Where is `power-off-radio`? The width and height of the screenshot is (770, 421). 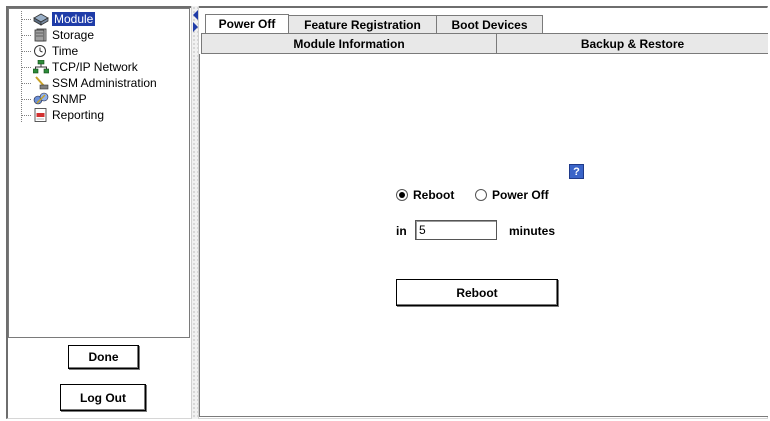
power-off-radio is located at coordinates (481, 195).